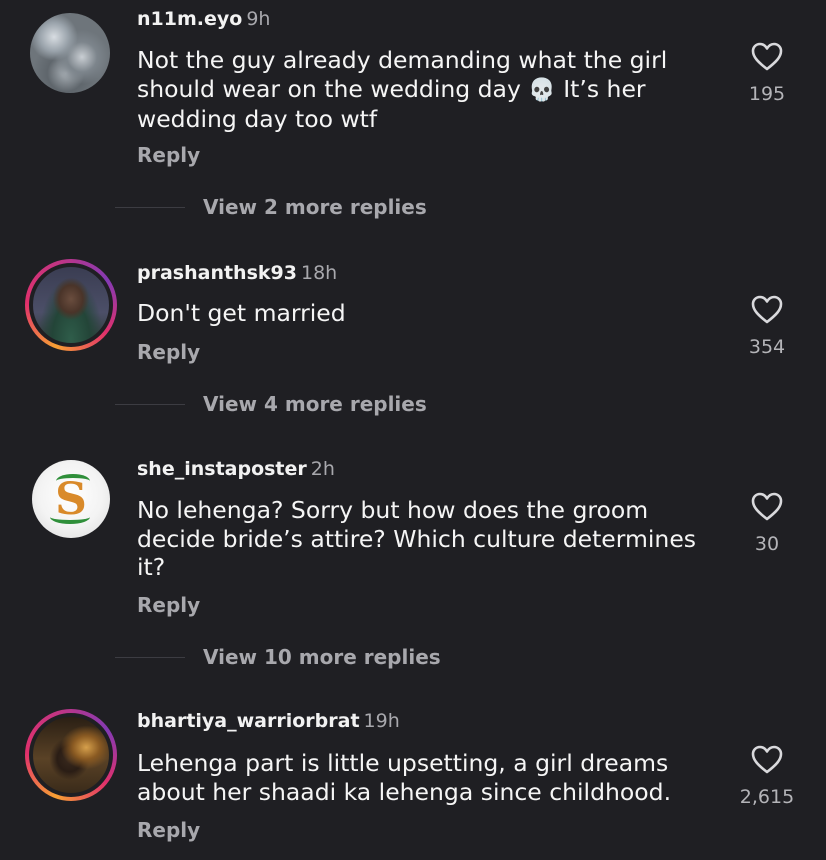 The width and height of the screenshot is (826, 860). Describe the element at coordinates (222, 469) in the screenshot. I see `username: she_instaposter` at that location.